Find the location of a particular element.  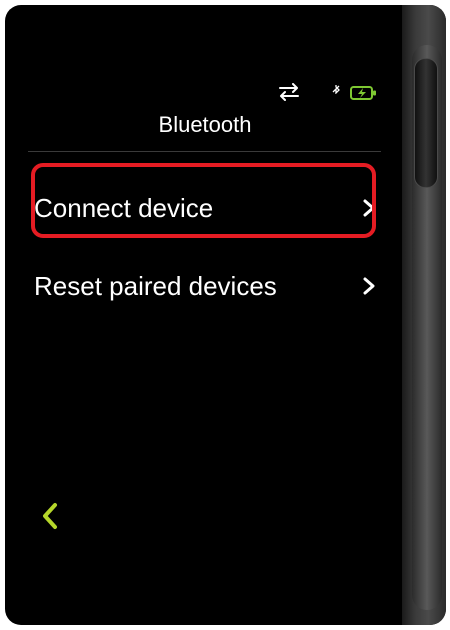

bluetooth-small-icon is located at coordinates (336, 89).